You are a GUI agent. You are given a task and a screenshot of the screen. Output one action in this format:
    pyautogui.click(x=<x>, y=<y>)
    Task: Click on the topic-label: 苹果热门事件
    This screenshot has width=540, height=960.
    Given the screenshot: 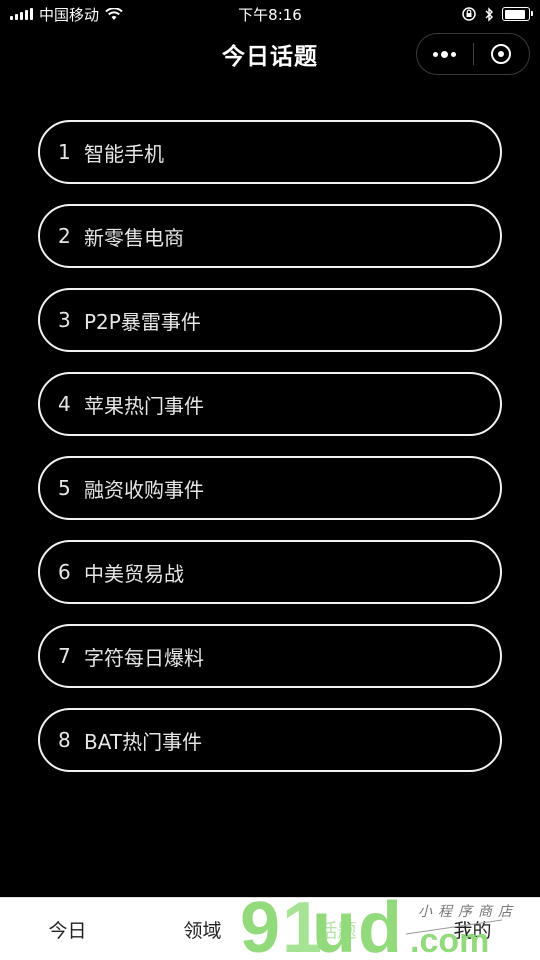 What is the action you would take?
    pyautogui.click(x=144, y=405)
    